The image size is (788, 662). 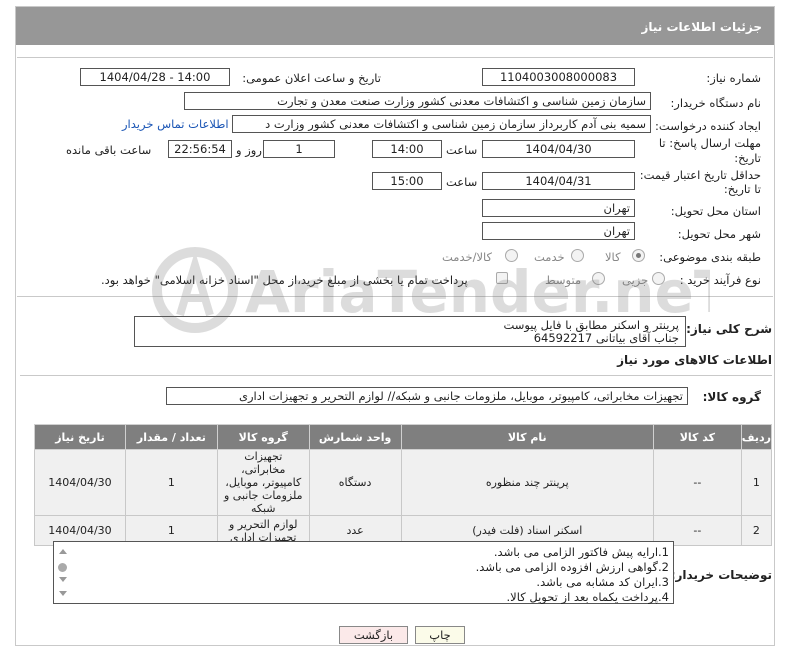 I want to click on description-label: شرح کلی نیاز:, so click(x=729, y=329).